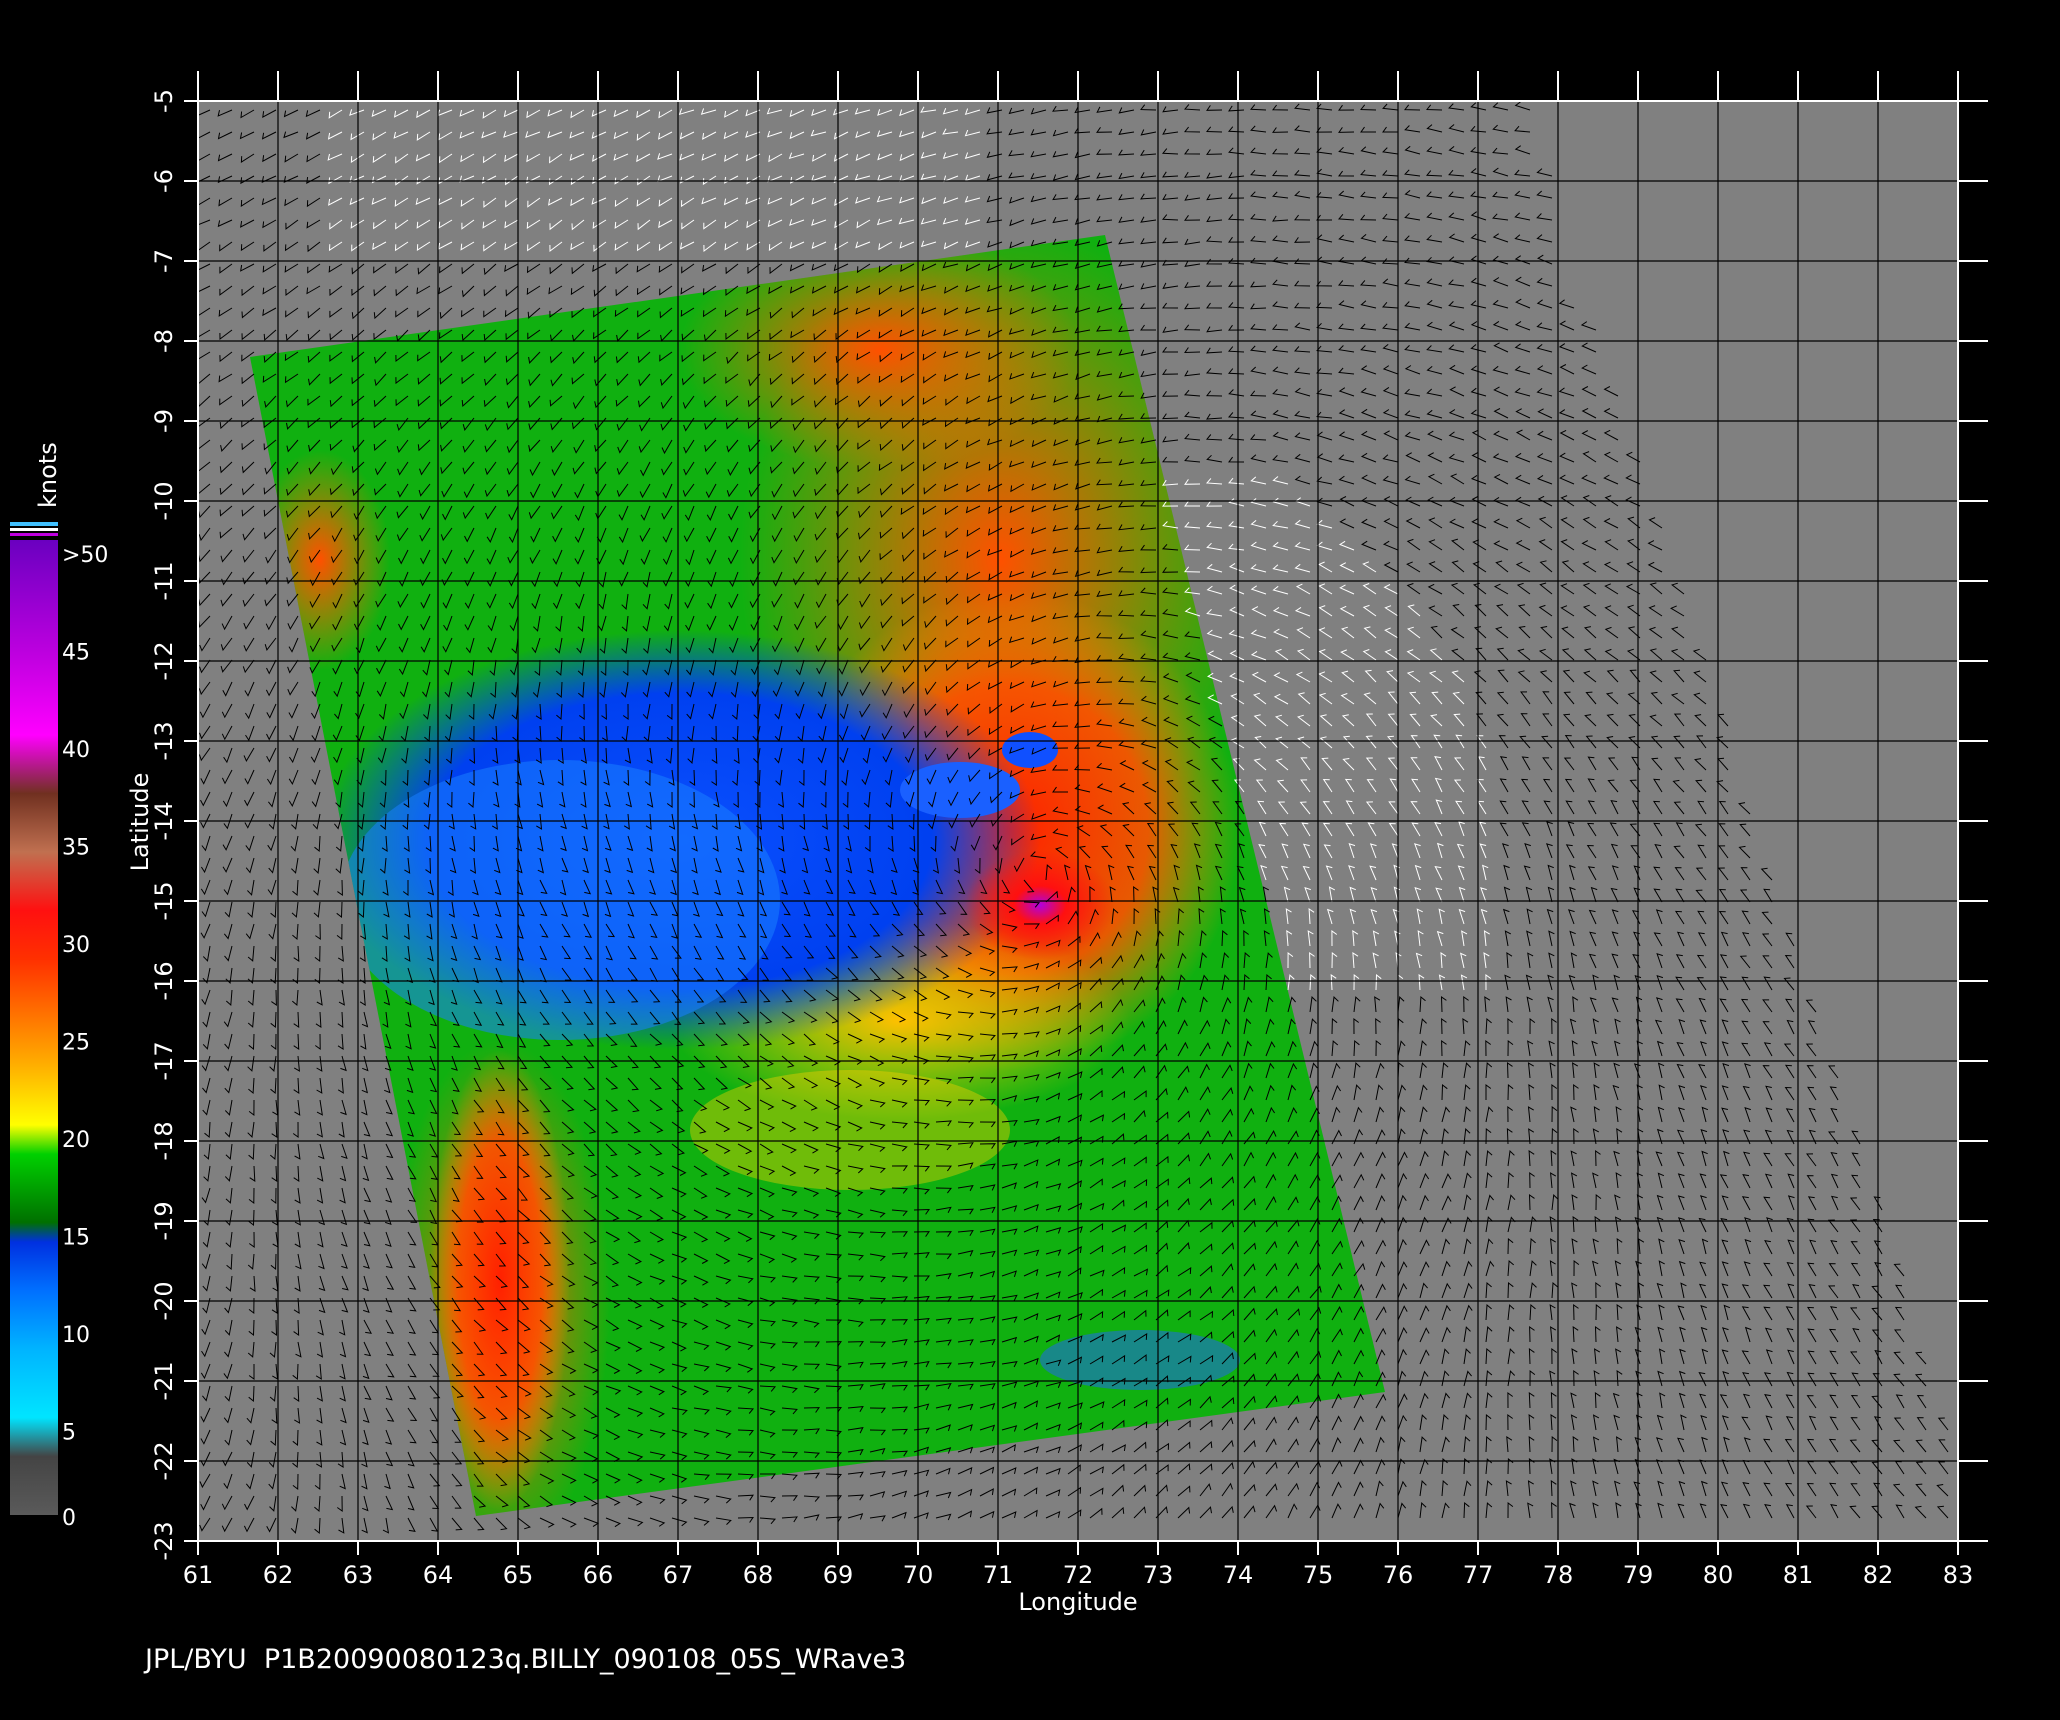  I want to click on y-tick-label: -23, so click(164, 1540).